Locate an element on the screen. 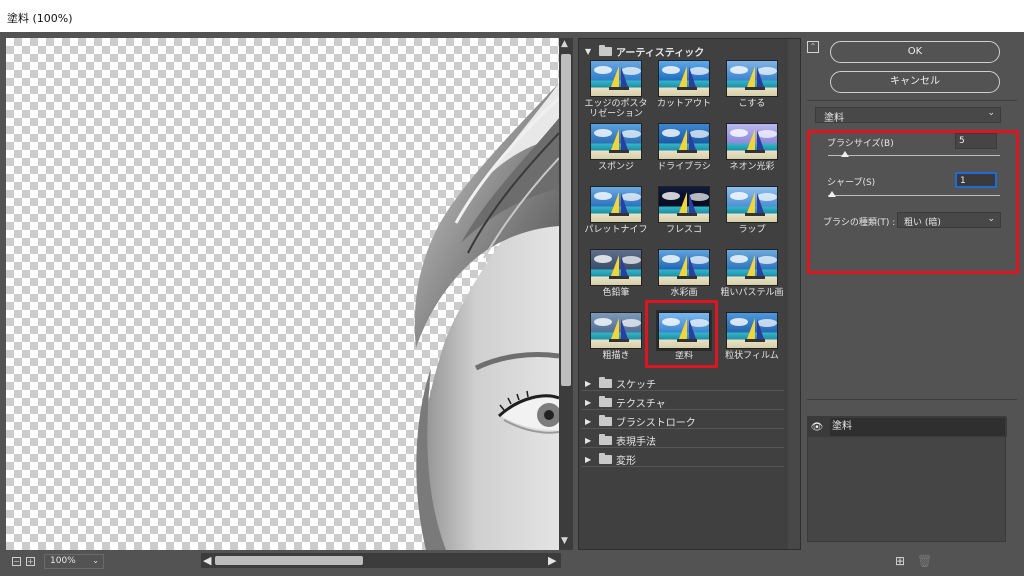 The height and width of the screenshot is (576, 1024). brush-type-select: 粗い (暗) ⌄ is located at coordinates (949, 220).